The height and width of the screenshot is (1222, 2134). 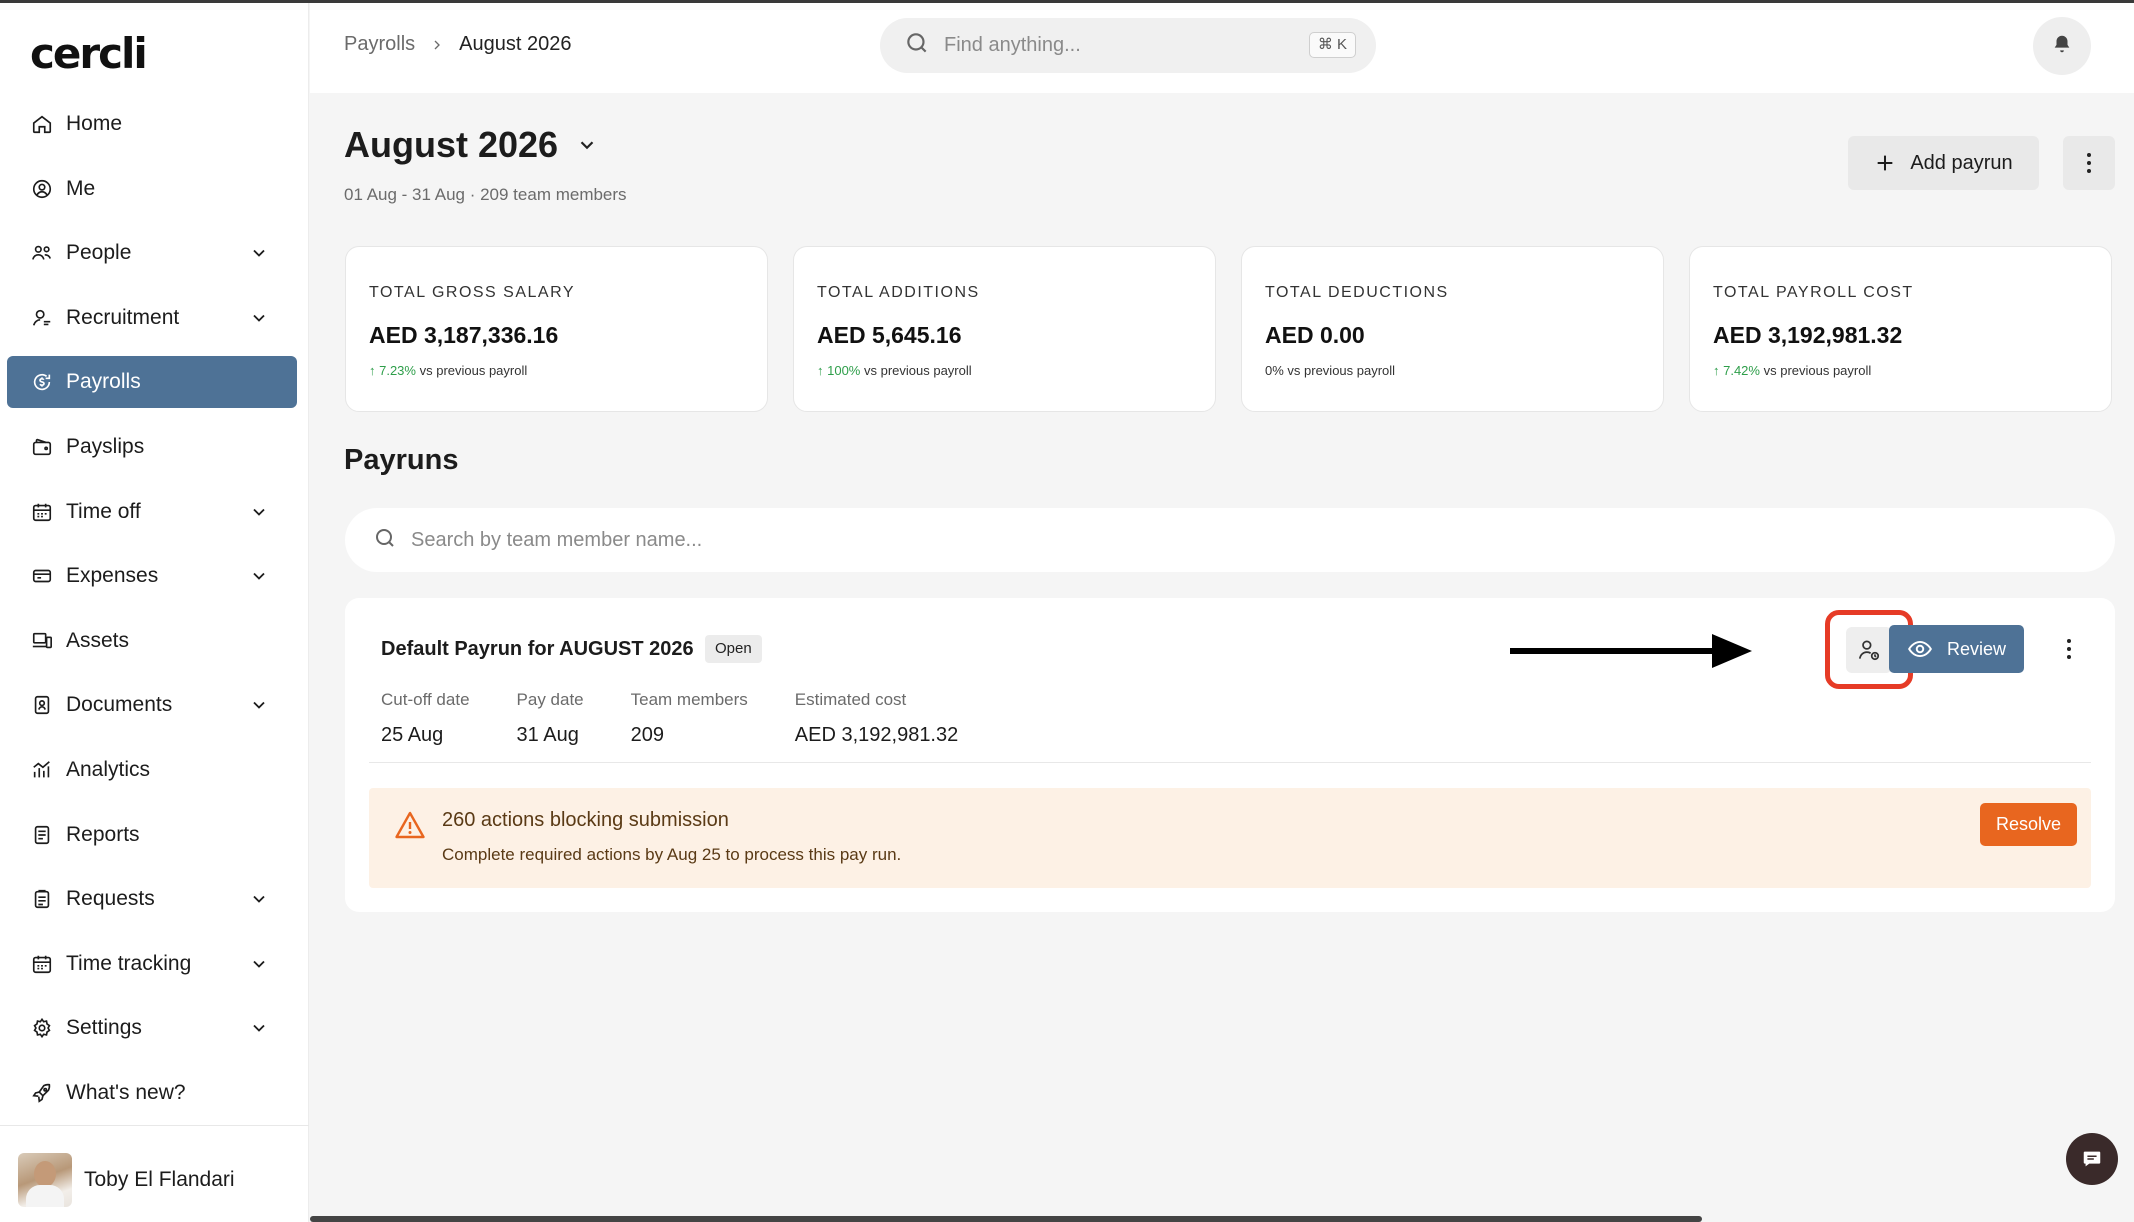 I want to click on sidebar-item-documents: Documents, so click(x=152, y=705).